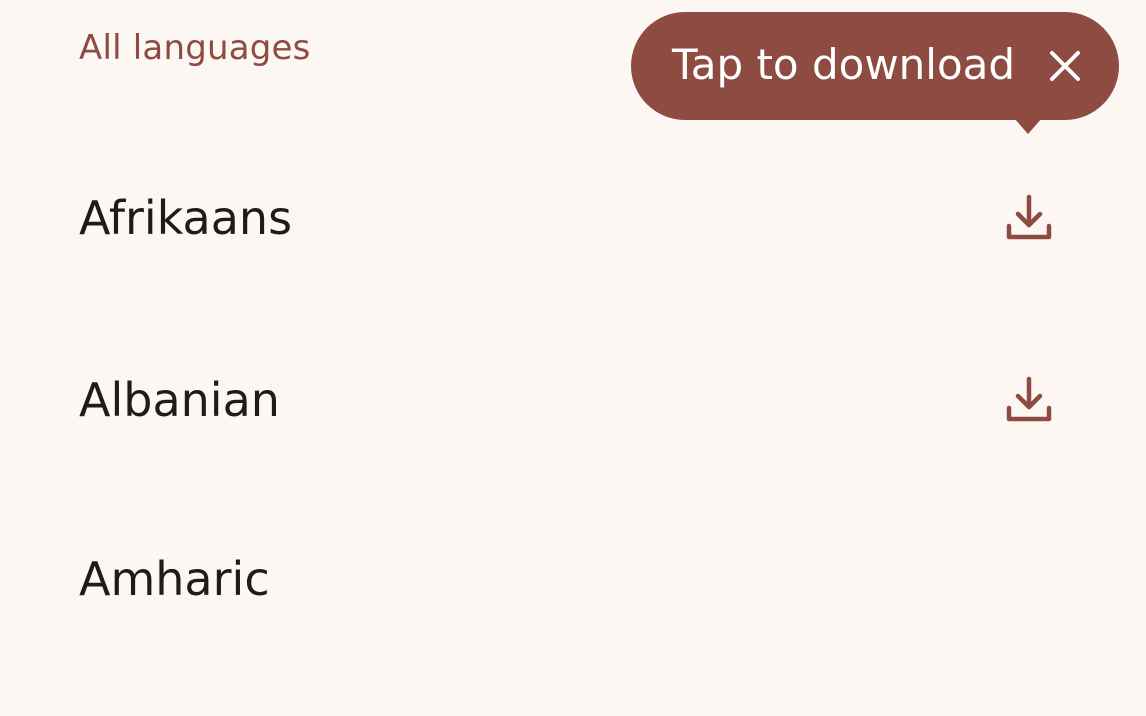  I want to click on language-label: Albanian, so click(179, 400).